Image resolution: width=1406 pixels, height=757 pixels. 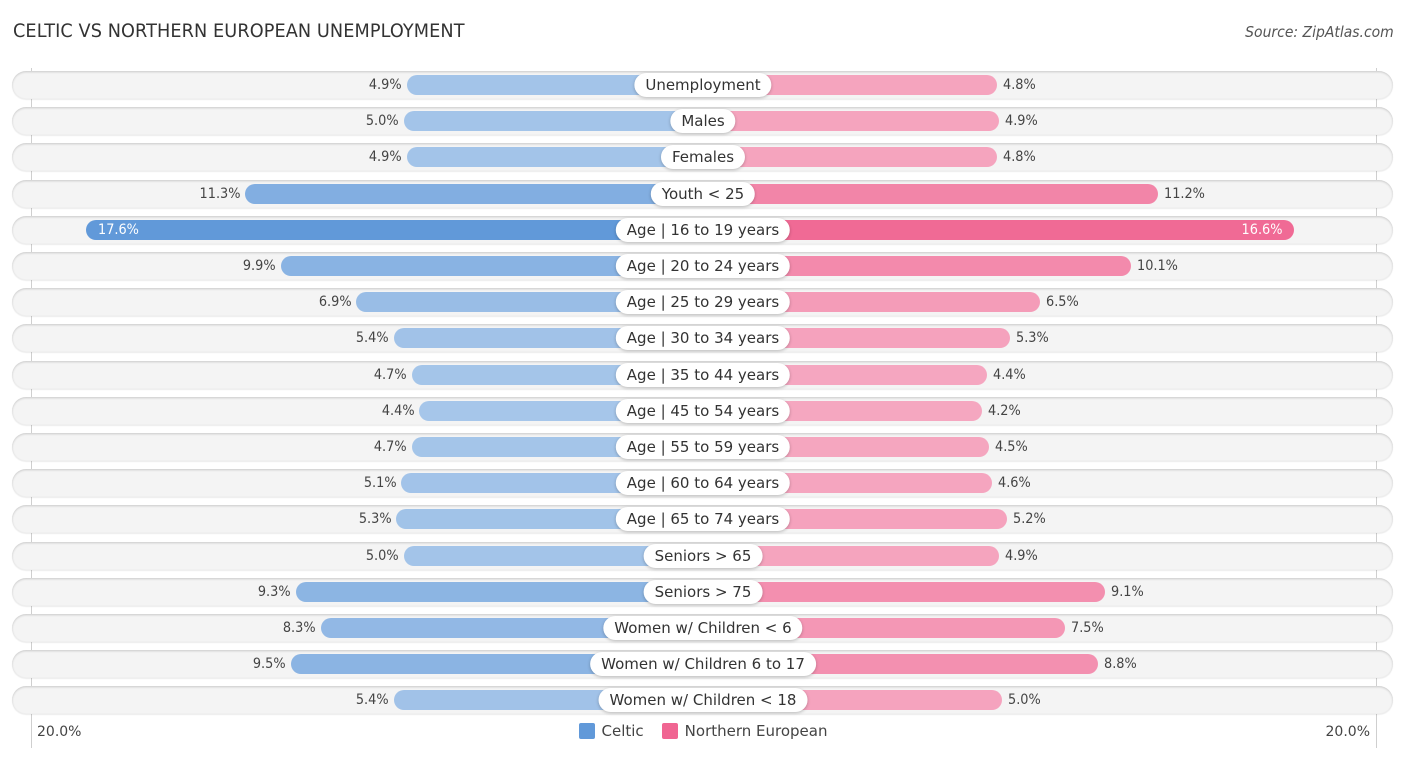 What do you see at coordinates (703, 700) in the screenshot?
I see `category-label: Women w/ Children < 18` at bounding box center [703, 700].